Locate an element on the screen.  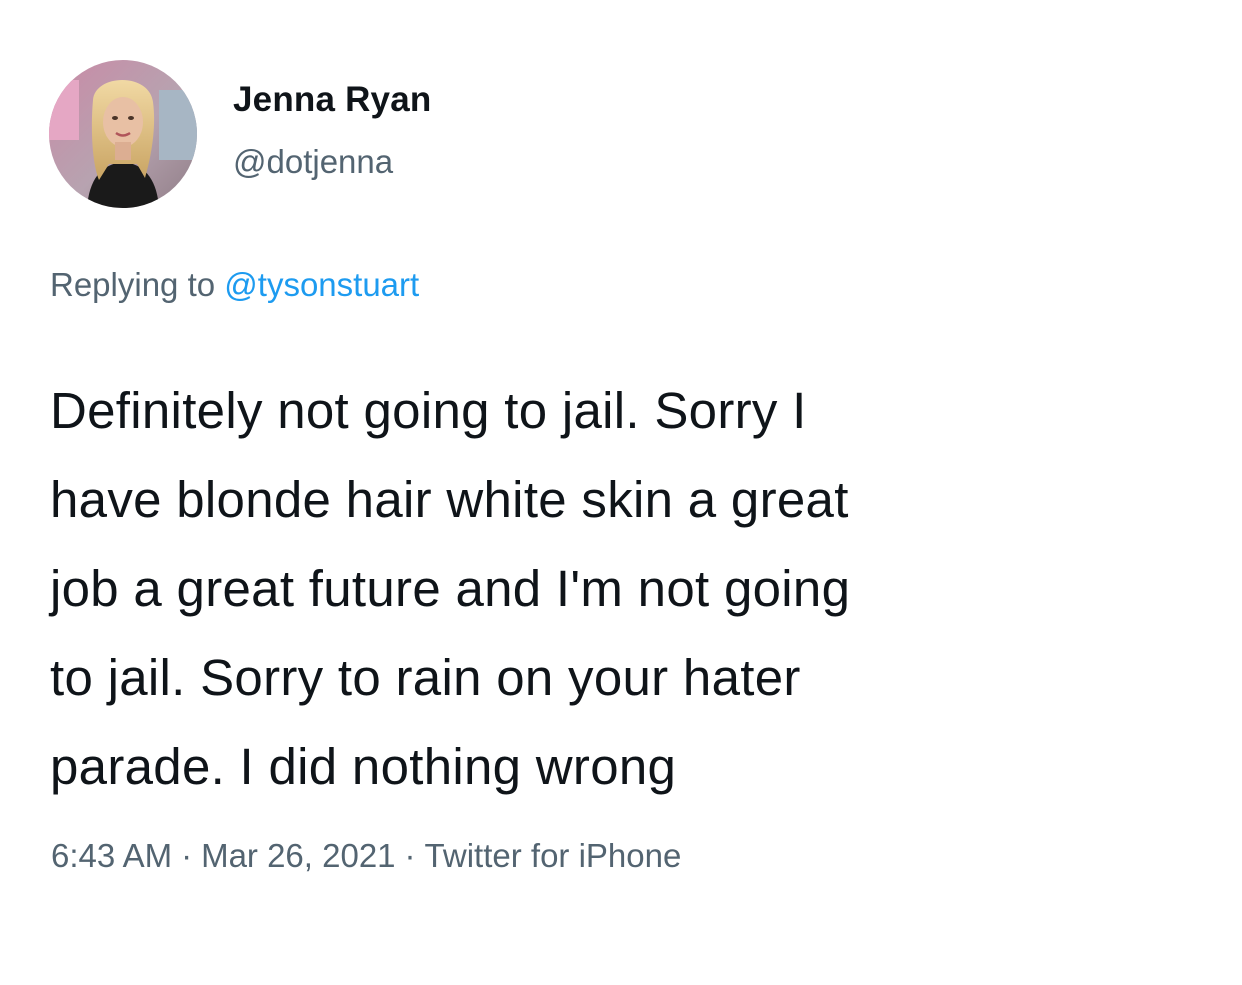
tweet-metadata: 6:43 AM · Mar 26, 2021 · Twitter for iPhone is located at coordinates (366, 856).